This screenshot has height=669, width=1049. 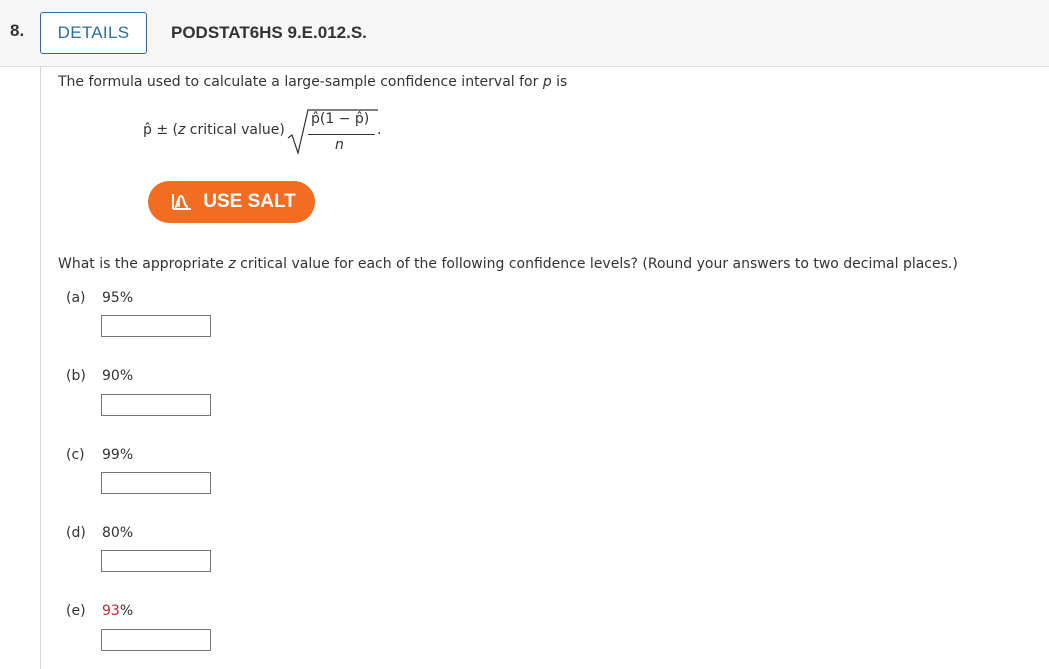 I want to click on use-salt-button: USE SALT, so click(x=231, y=202).